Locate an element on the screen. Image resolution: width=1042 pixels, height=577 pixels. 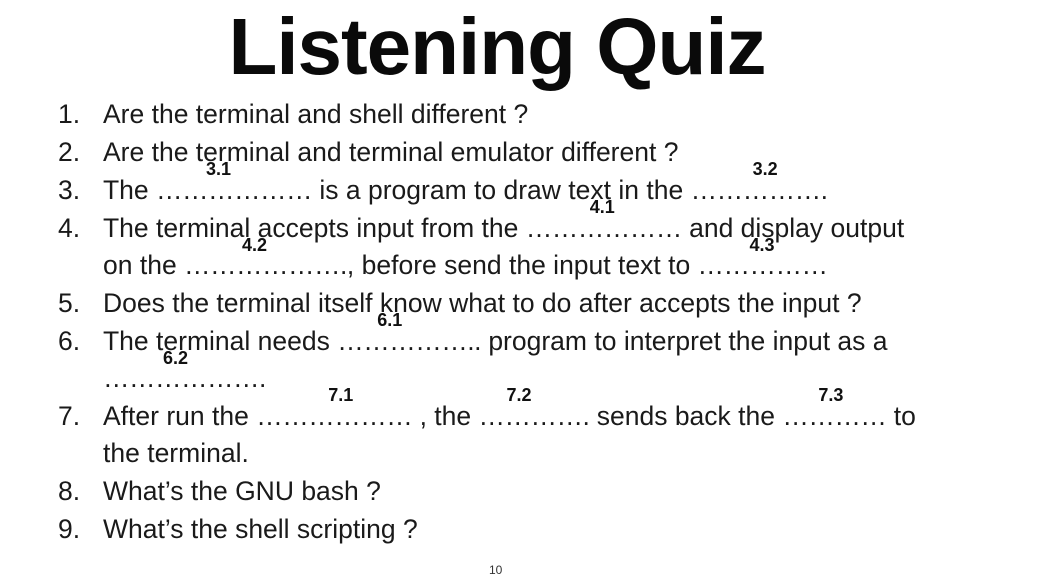
question-text: , the is located at coordinates (445, 416).